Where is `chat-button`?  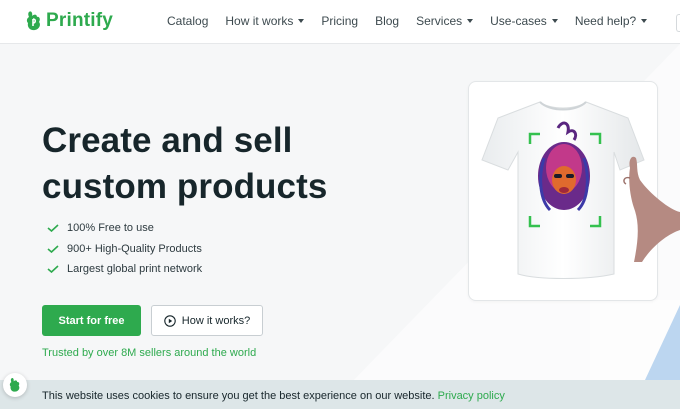 chat-button is located at coordinates (15, 385).